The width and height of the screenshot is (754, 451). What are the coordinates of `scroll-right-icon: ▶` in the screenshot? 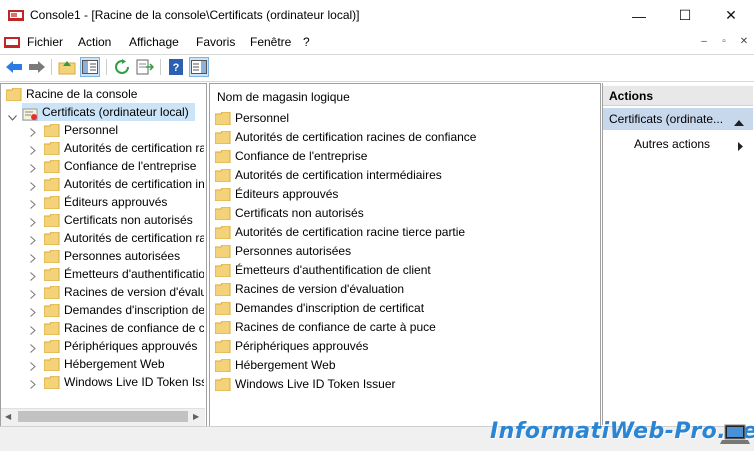 It's located at (196, 416).